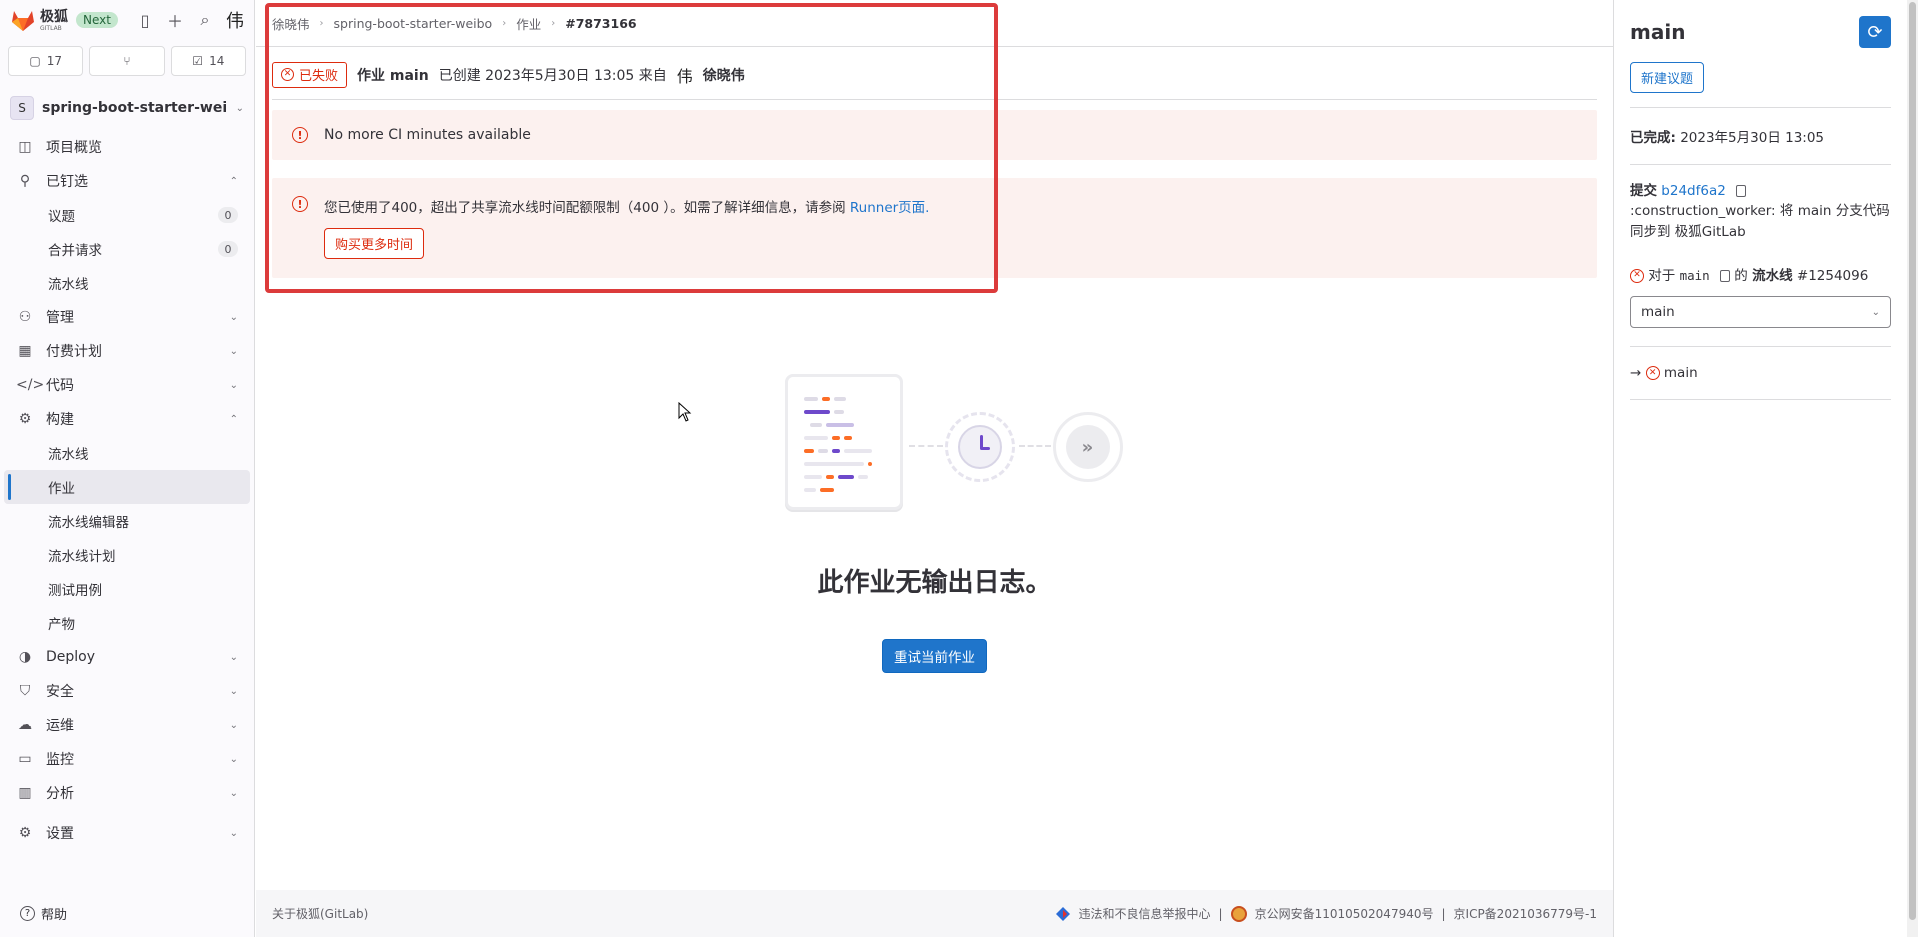  I want to click on next-badge: Next, so click(97, 20).